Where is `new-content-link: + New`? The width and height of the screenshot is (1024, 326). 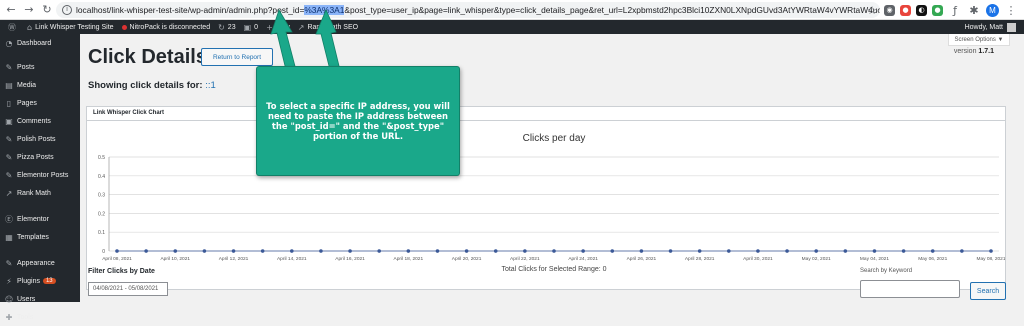
new-content-link: + New is located at coordinates (278, 27).